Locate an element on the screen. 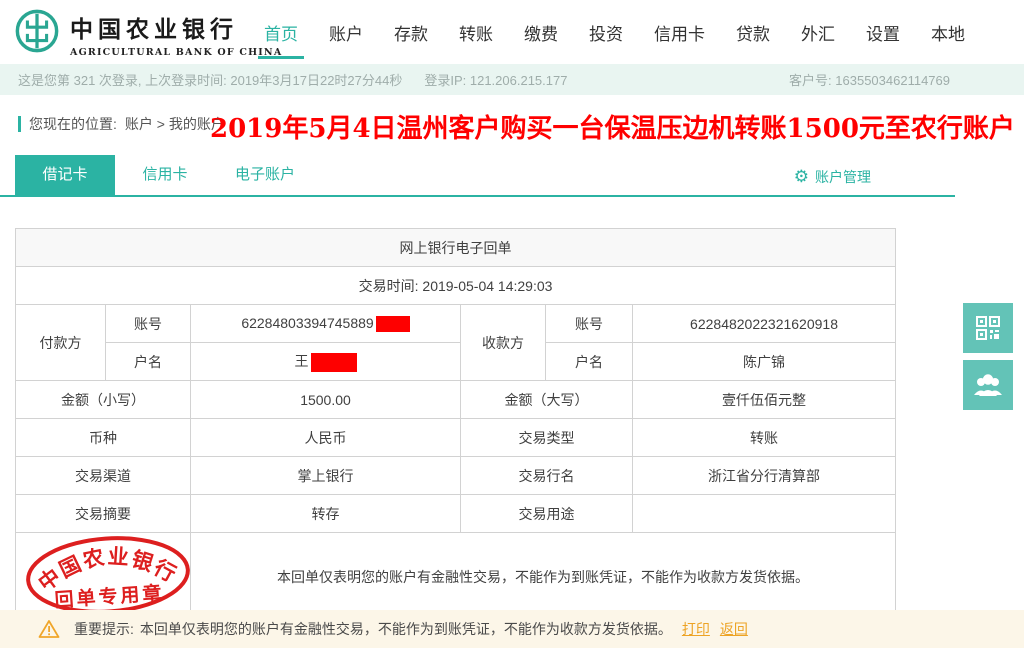  footer-warning-label: 重要提示: is located at coordinates (104, 629).